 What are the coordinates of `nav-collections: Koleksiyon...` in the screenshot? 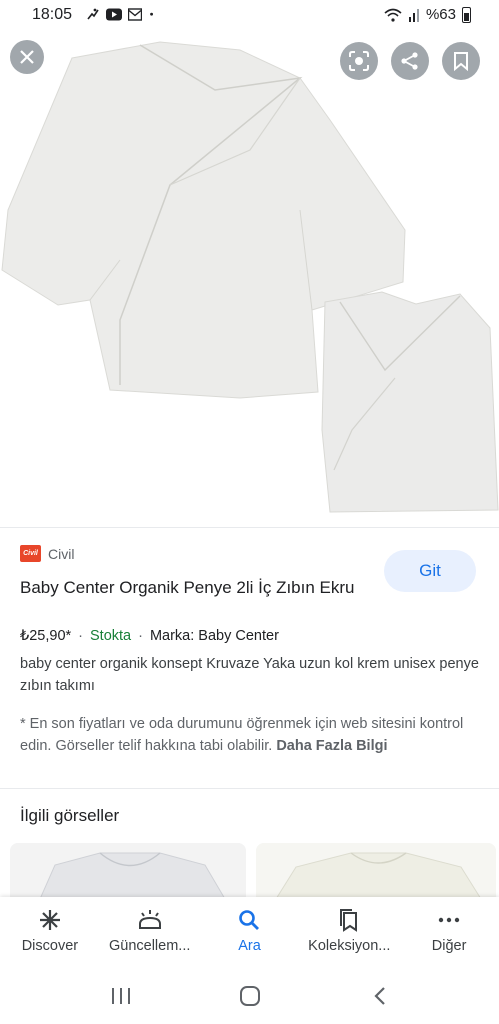 It's located at (349, 932).